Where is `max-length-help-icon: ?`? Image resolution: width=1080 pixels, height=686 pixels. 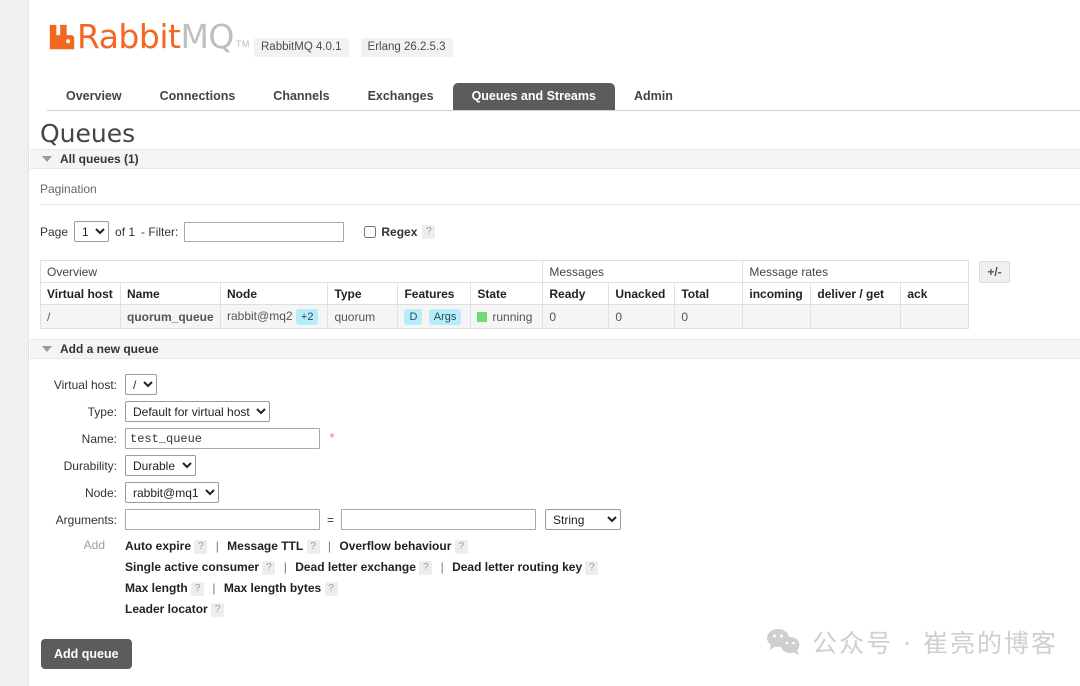 max-length-help-icon: ? is located at coordinates (198, 588).